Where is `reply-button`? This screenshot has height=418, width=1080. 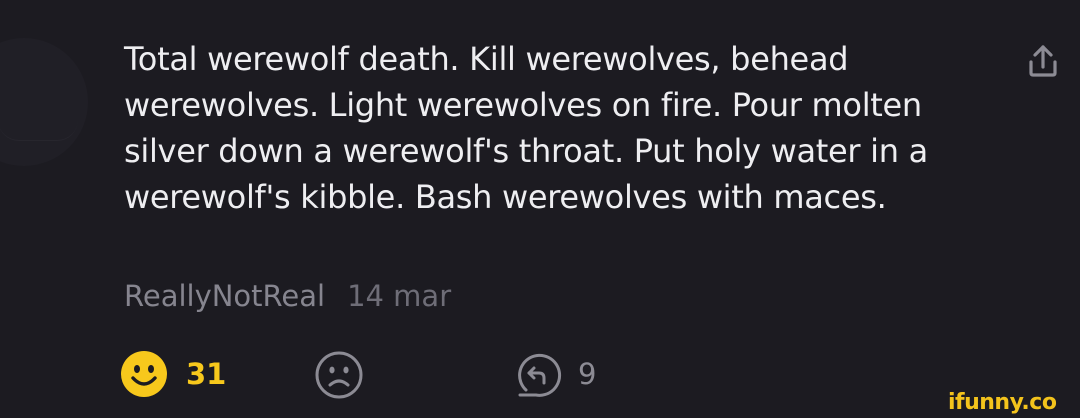
reply-button is located at coordinates (538, 376).